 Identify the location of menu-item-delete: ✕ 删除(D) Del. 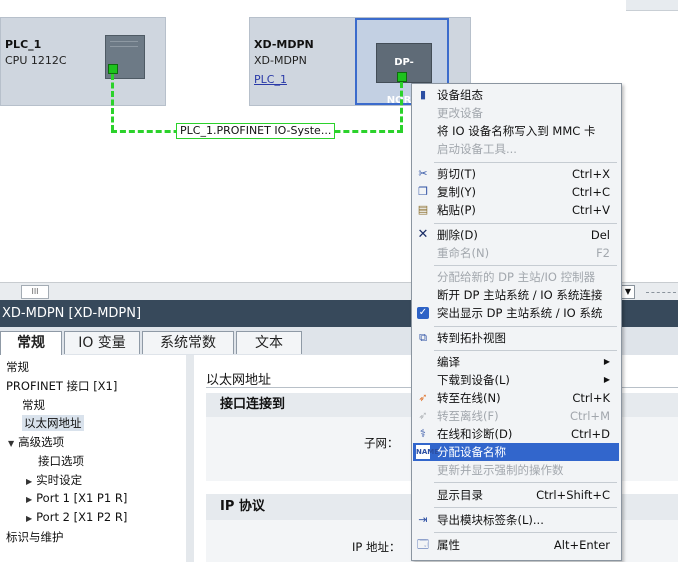
(516, 235).